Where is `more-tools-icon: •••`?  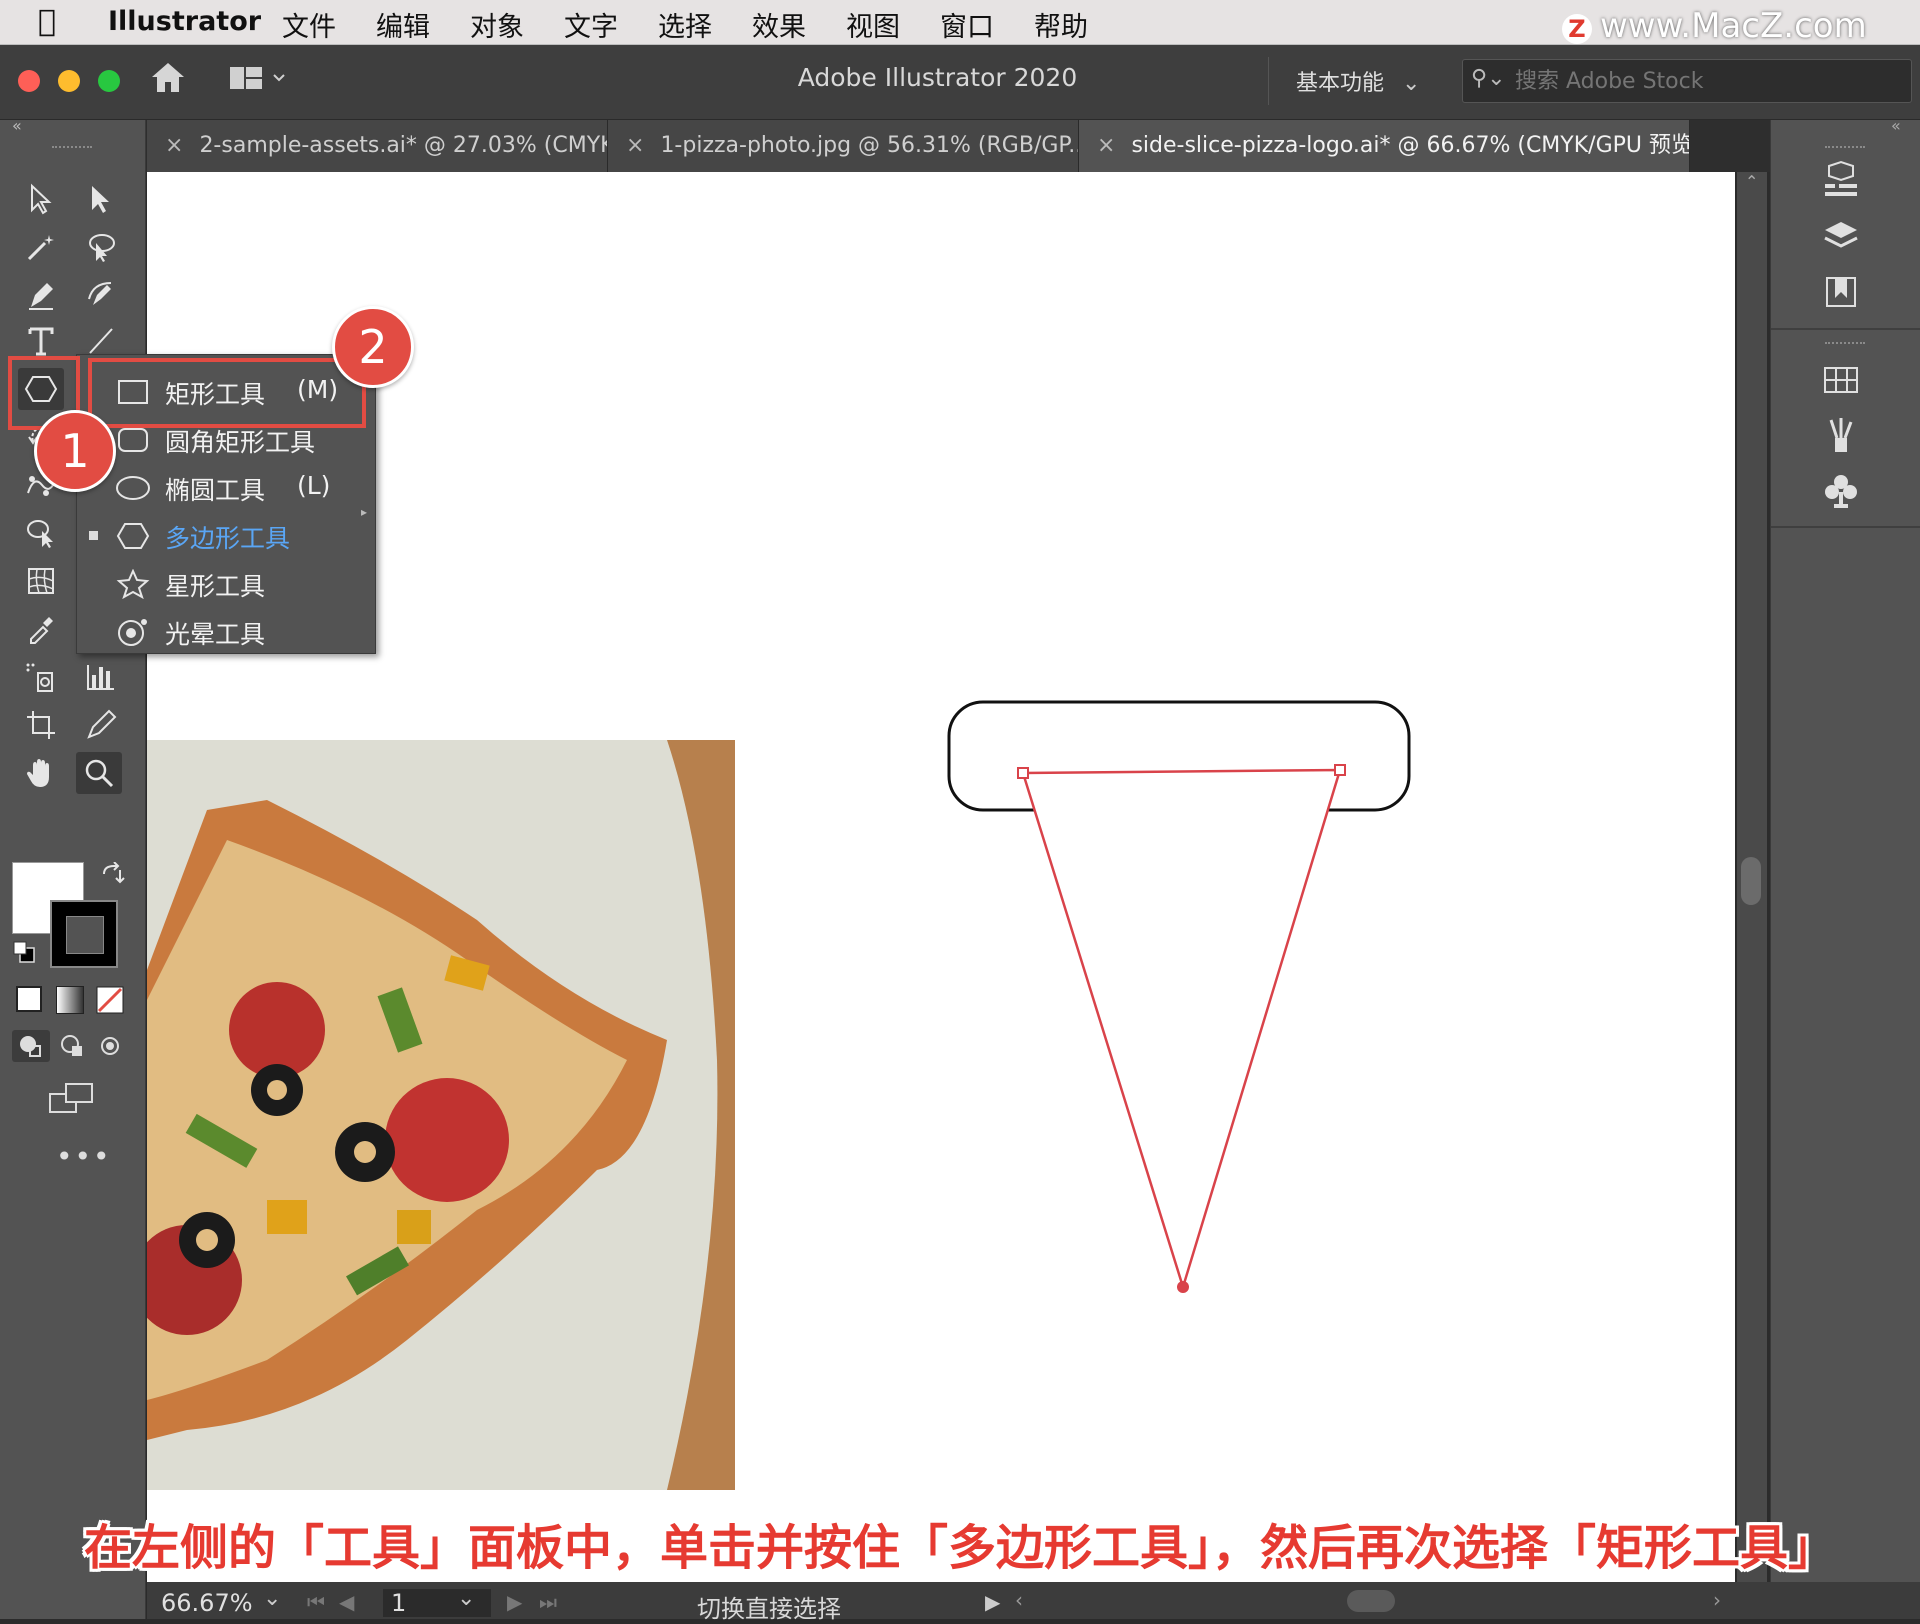 more-tools-icon: ••• is located at coordinates (84, 1156).